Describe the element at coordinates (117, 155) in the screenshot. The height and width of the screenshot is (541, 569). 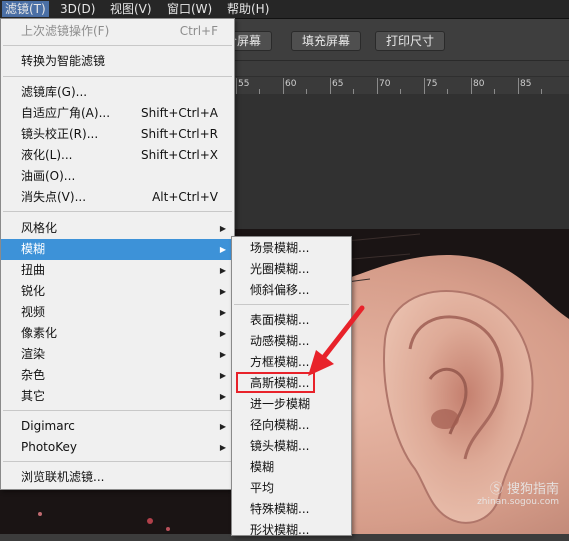
I see `menu-item-liquify: 液化(L)... Shift+Ctrl+X` at that location.